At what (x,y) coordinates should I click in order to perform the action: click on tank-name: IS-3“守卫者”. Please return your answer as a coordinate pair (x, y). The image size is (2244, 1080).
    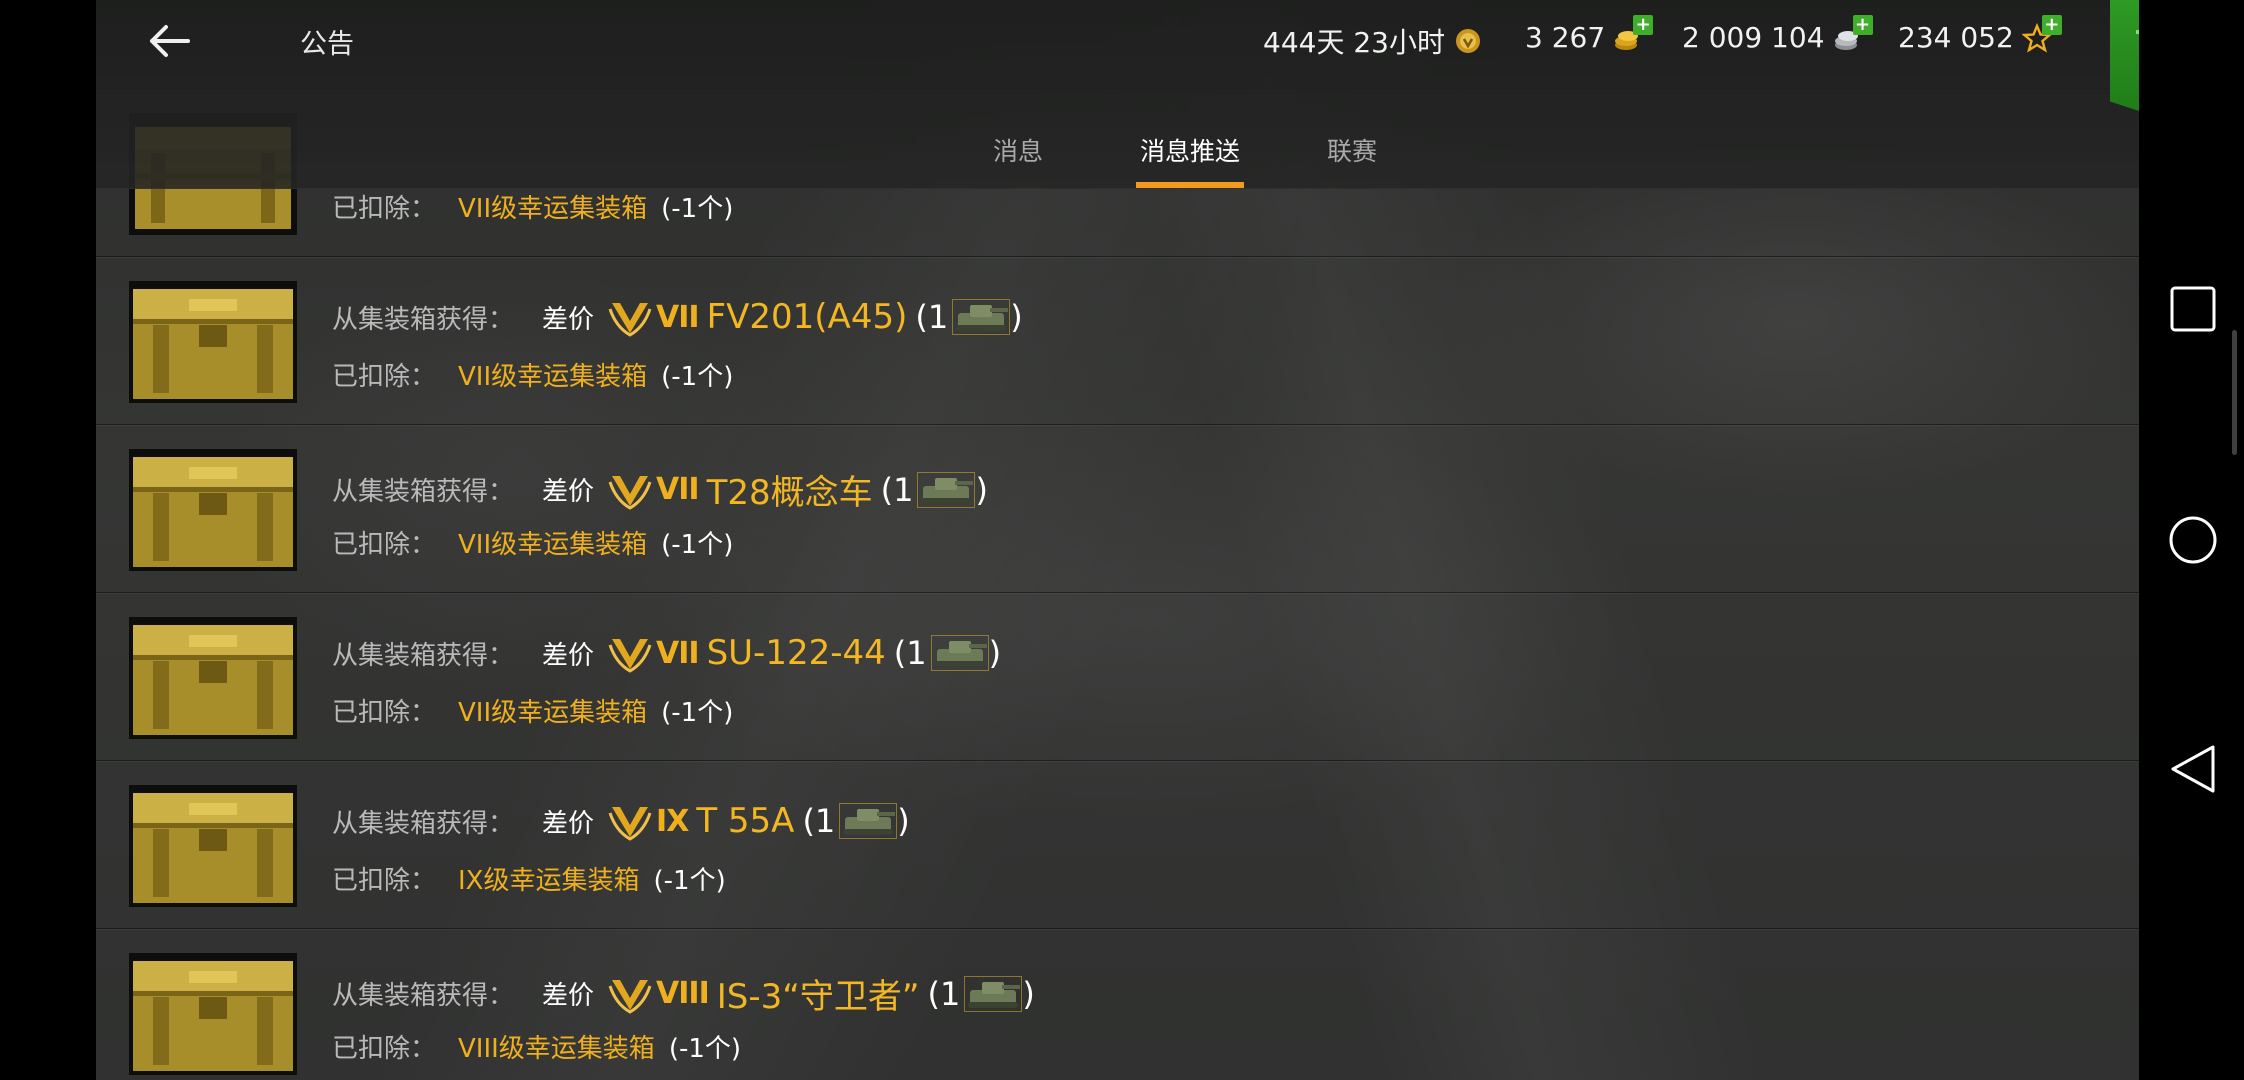
    Looking at the image, I should click on (818, 997).